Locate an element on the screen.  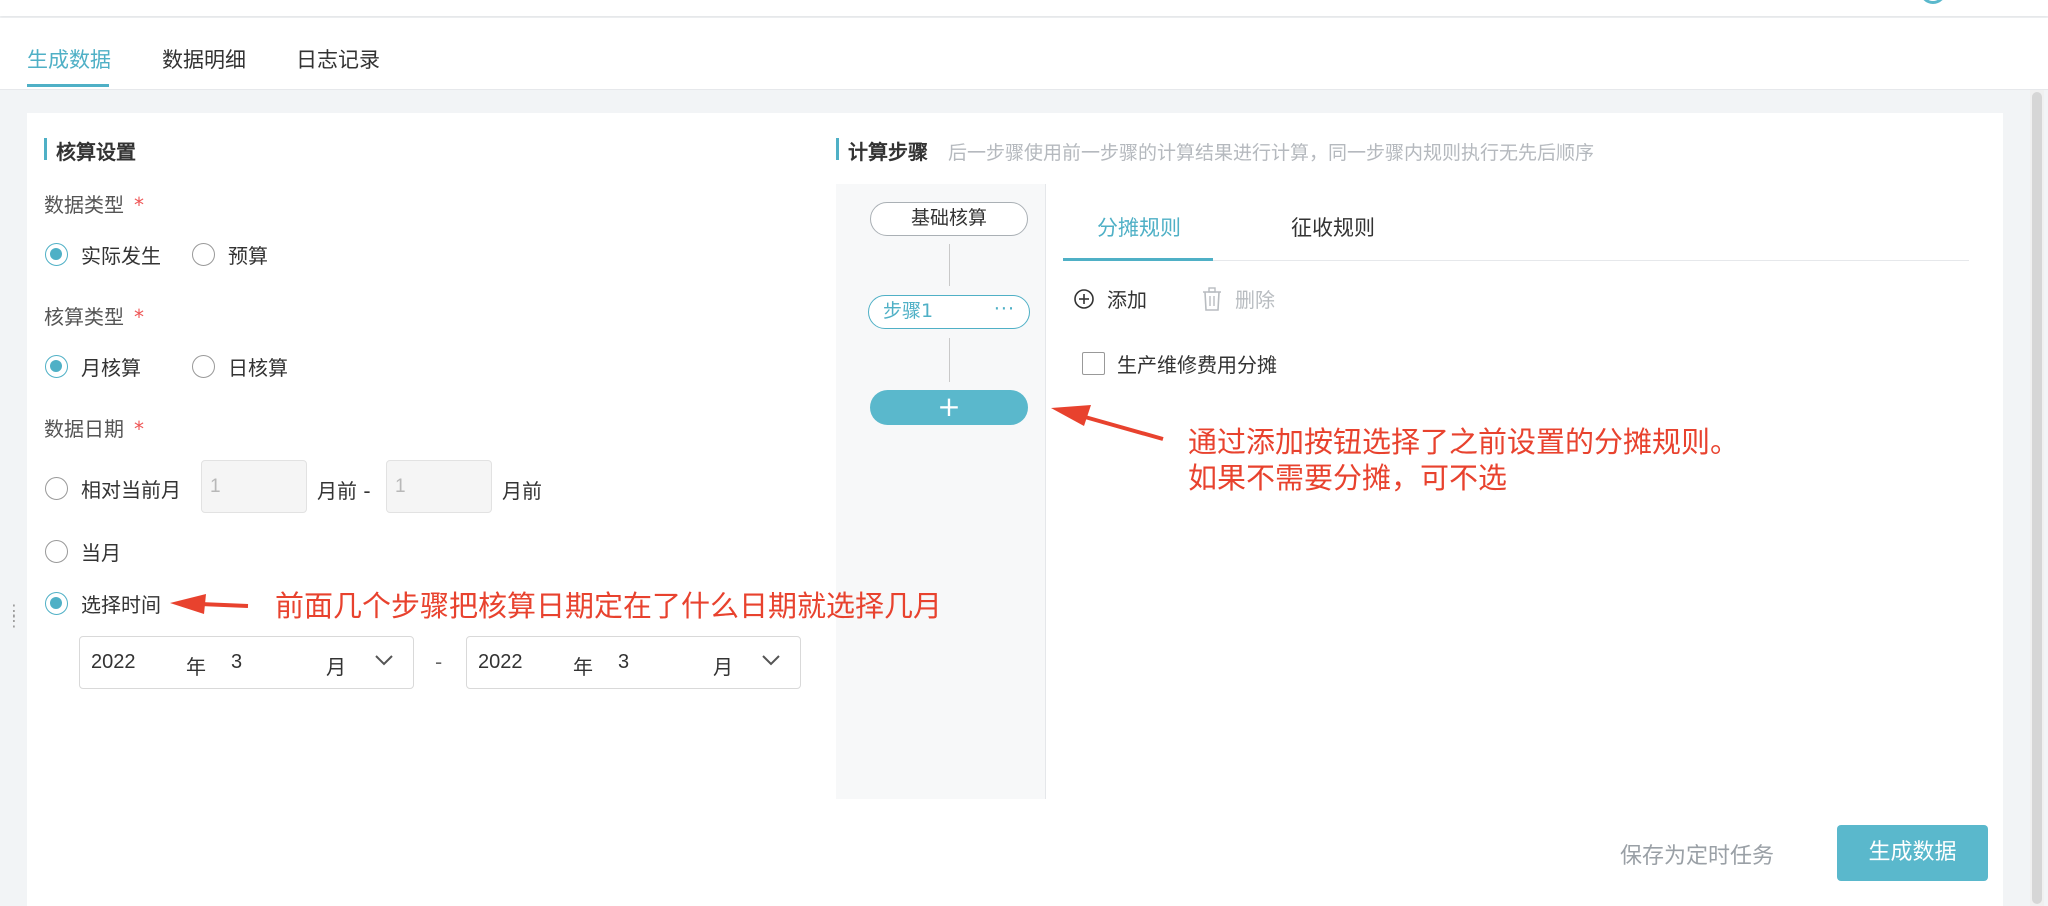
save-as-scheduled-task-button: 保存为定时任务 is located at coordinates (1697, 854).